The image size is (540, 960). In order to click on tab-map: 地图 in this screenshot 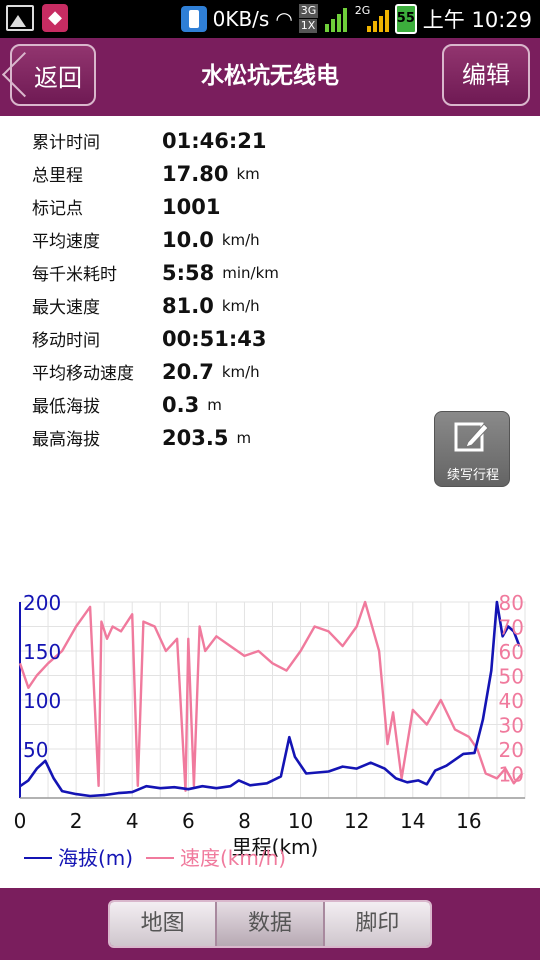, I will do `click(164, 924)`.